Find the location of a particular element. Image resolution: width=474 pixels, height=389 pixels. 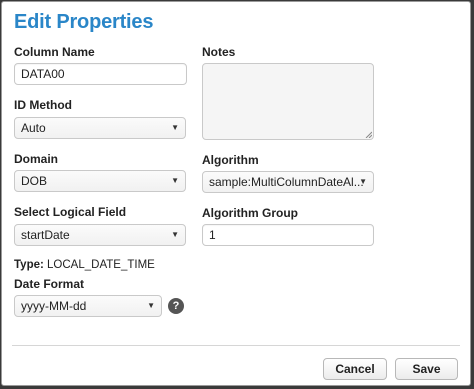

save-button: Save is located at coordinates (426, 369).